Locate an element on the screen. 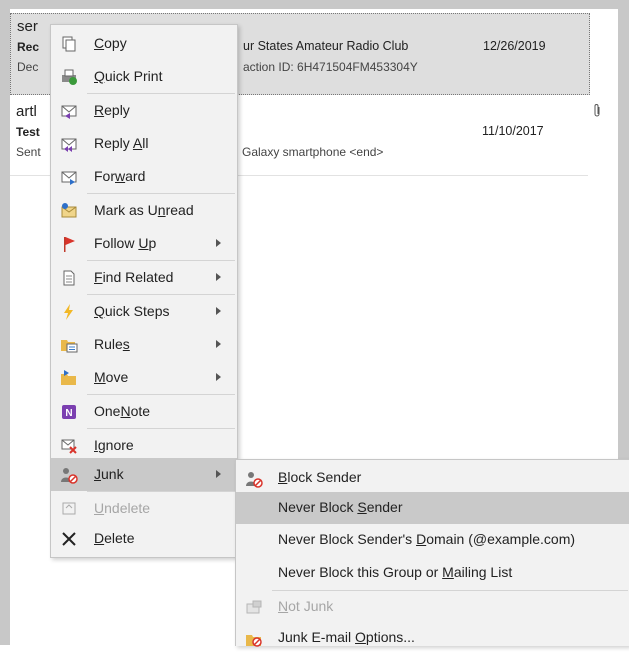  menu-item-rules: Rules is located at coordinates (144, 344).